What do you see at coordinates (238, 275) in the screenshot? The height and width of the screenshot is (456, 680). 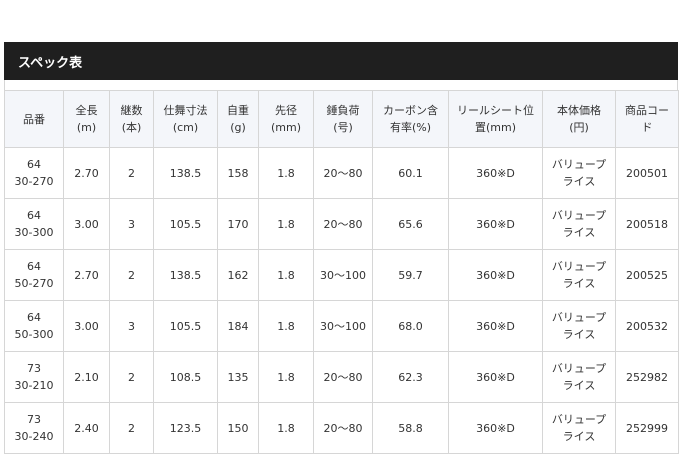 I see `cell-weight: 162` at bounding box center [238, 275].